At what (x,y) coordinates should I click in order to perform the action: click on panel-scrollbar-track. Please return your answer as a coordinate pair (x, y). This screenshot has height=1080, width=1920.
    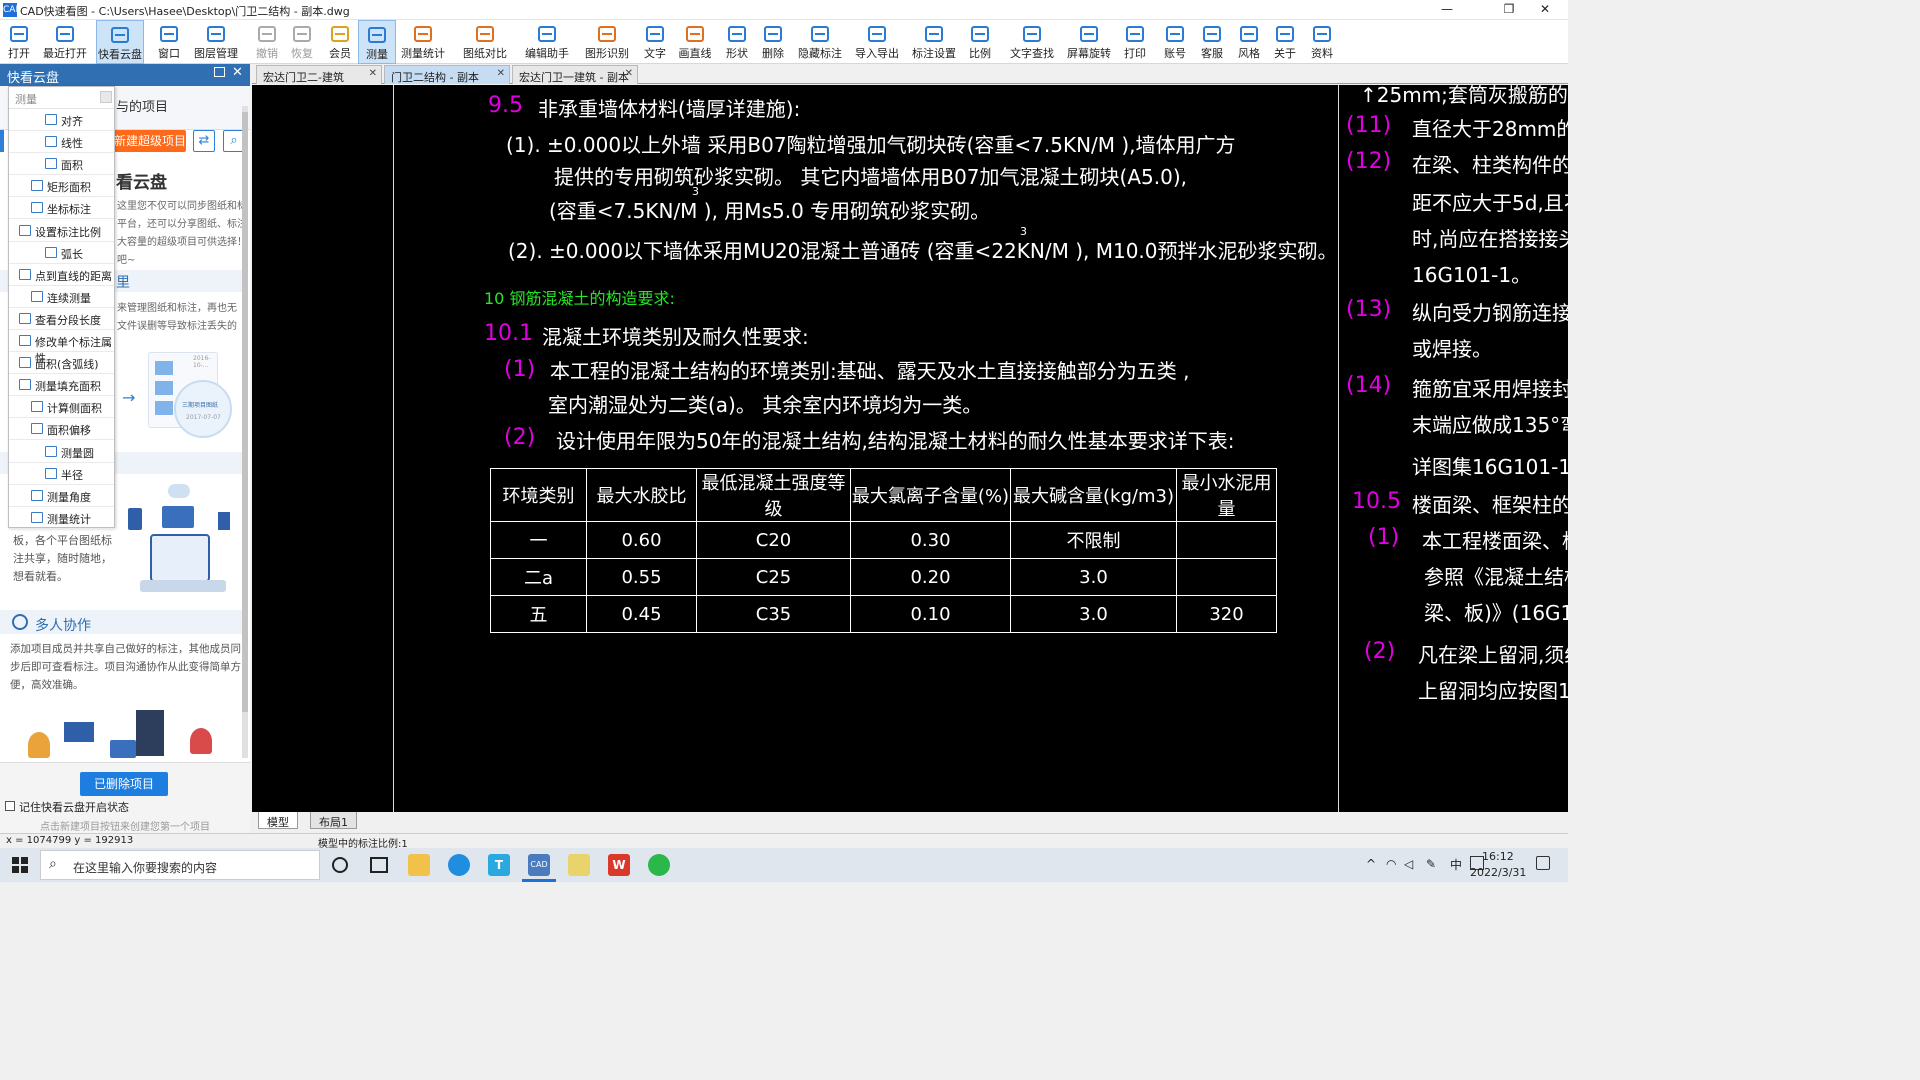
    Looking at the image, I should click on (245, 432).